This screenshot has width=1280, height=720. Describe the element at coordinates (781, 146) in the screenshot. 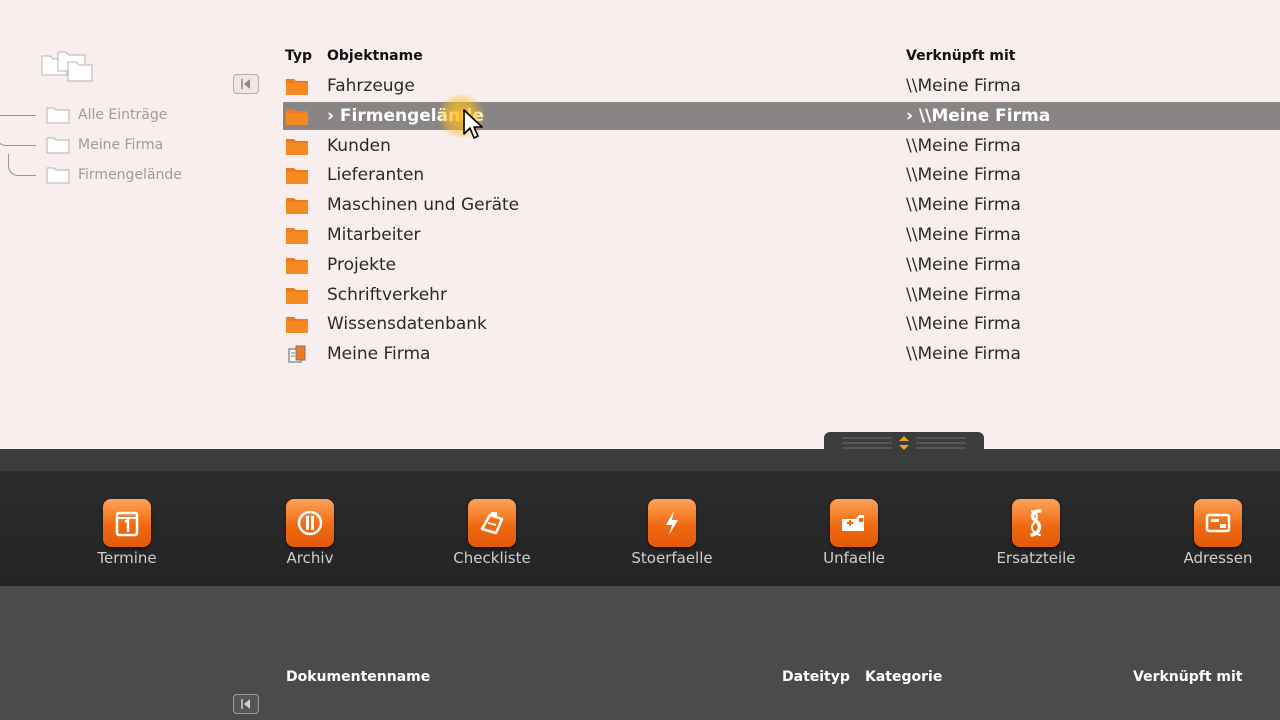

I see `object-row: Kunden \\Meine Firma` at that location.